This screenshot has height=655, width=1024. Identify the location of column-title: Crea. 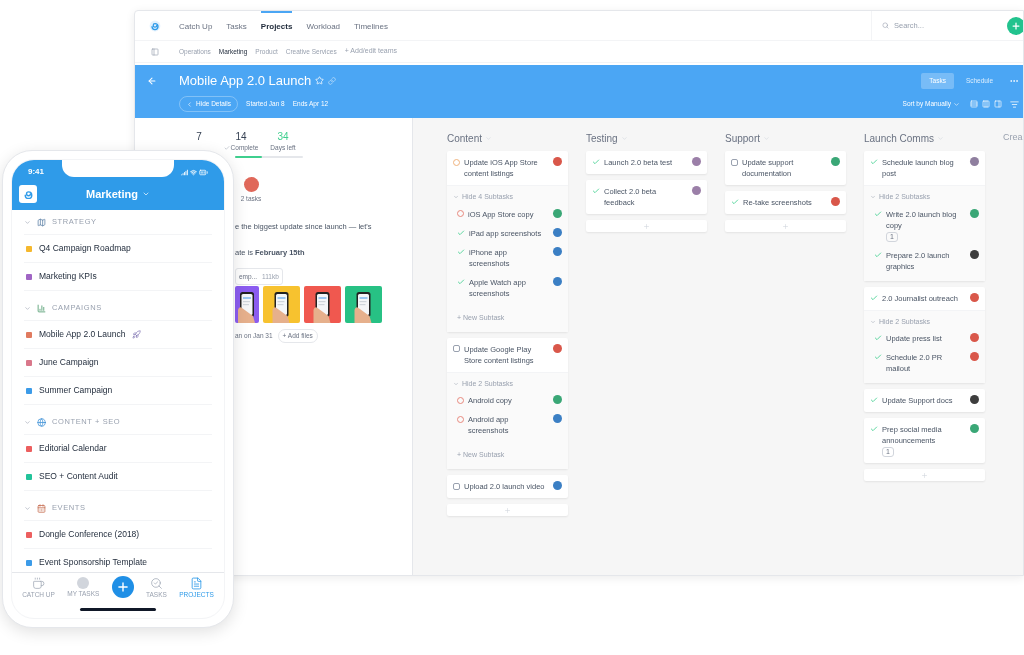
(1013, 138).